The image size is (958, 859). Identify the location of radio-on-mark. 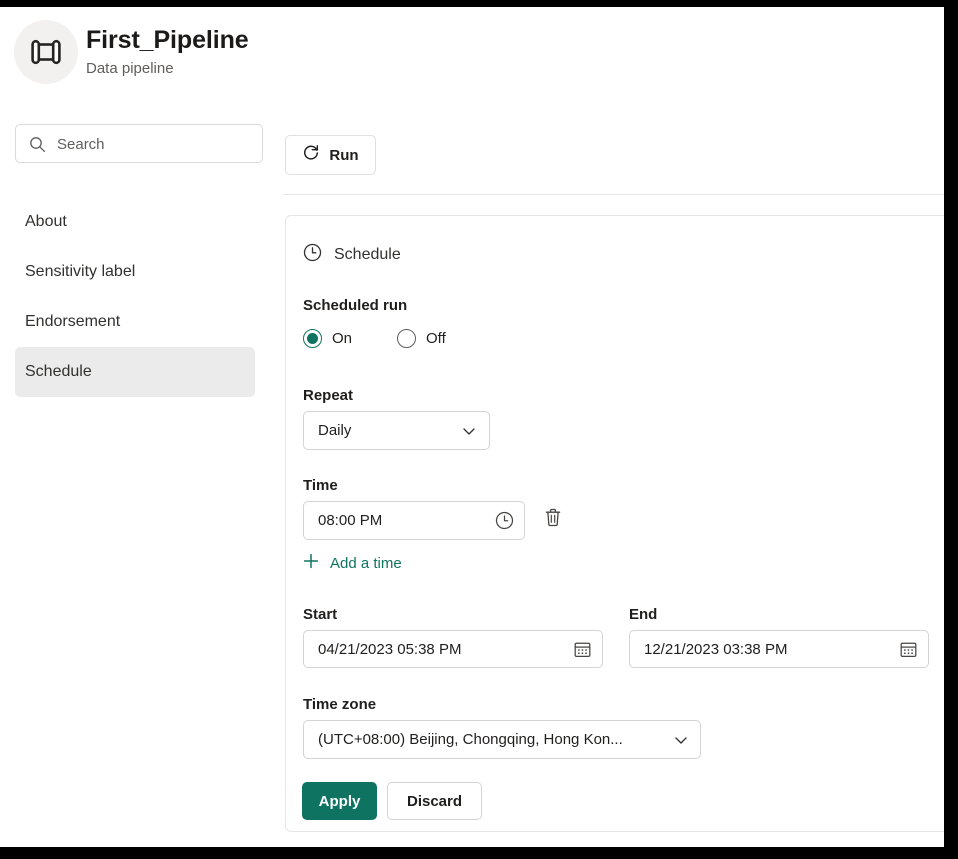
(312, 338).